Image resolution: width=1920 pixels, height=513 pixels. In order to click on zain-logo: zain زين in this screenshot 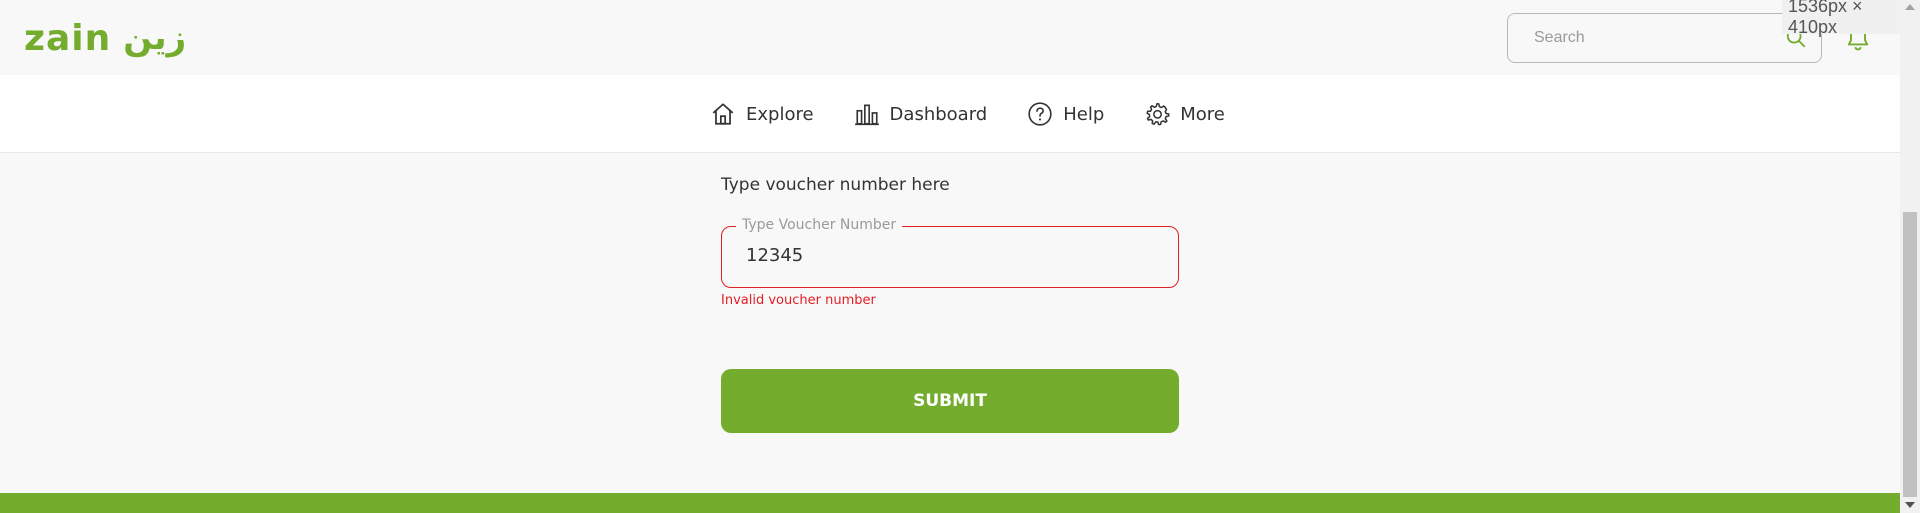, I will do `click(105, 38)`.